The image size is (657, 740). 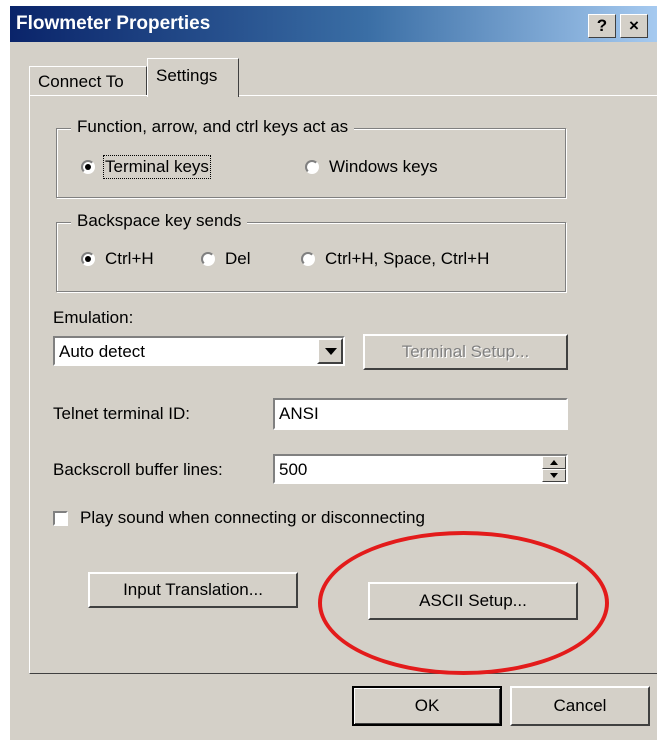 I want to click on radio-del: Del, so click(x=226, y=259).